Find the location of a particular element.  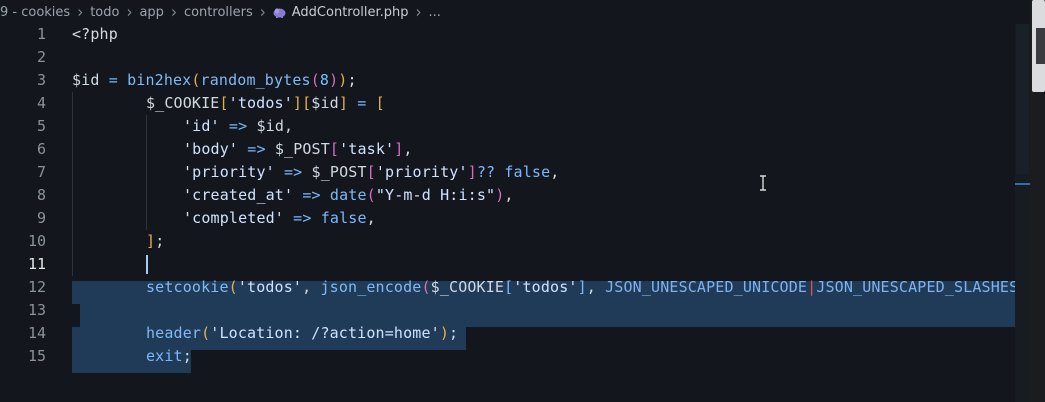

line-number: 7 is located at coordinates (41, 172).